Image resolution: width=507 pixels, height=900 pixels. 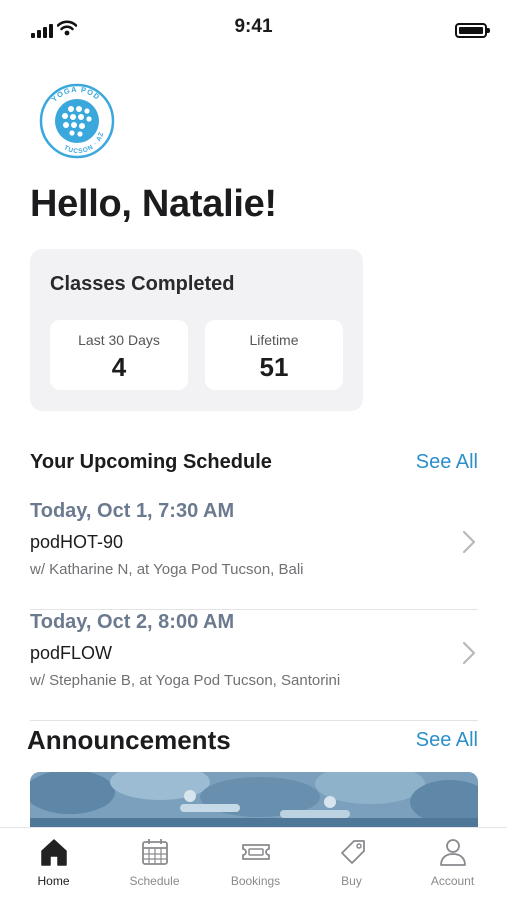 What do you see at coordinates (453, 852) in the screenshot?
I see `user-icon` at bounding box center [453, 852].